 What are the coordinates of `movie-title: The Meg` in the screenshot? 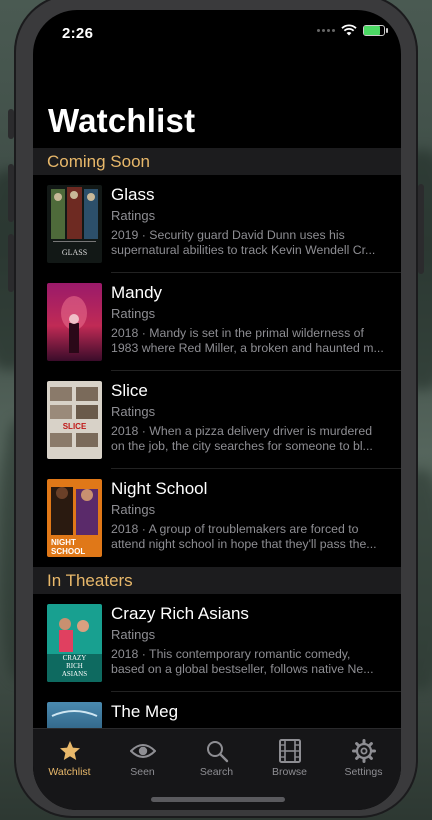 It's located at (145, 711).